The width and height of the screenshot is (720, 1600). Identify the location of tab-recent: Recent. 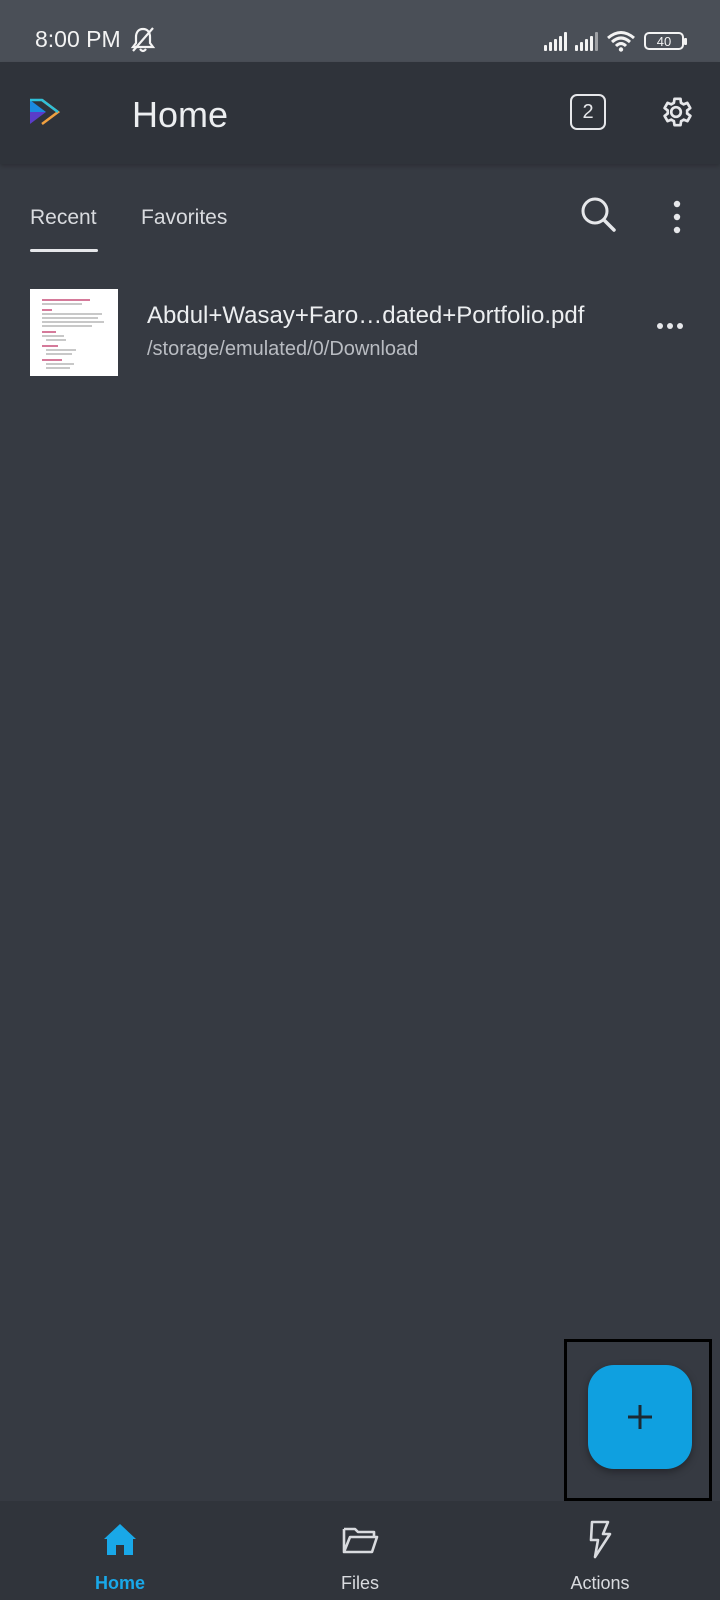
(63, 218).